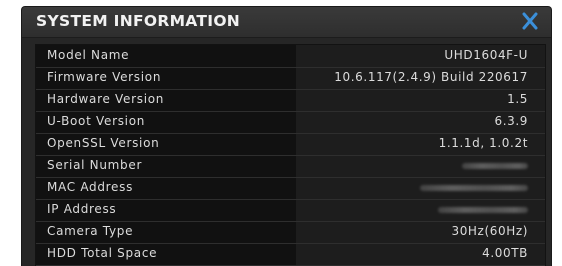 The width and height of the screenshot is (562, 266). I want to click on row-label: Camera Type, so click(90, 231).